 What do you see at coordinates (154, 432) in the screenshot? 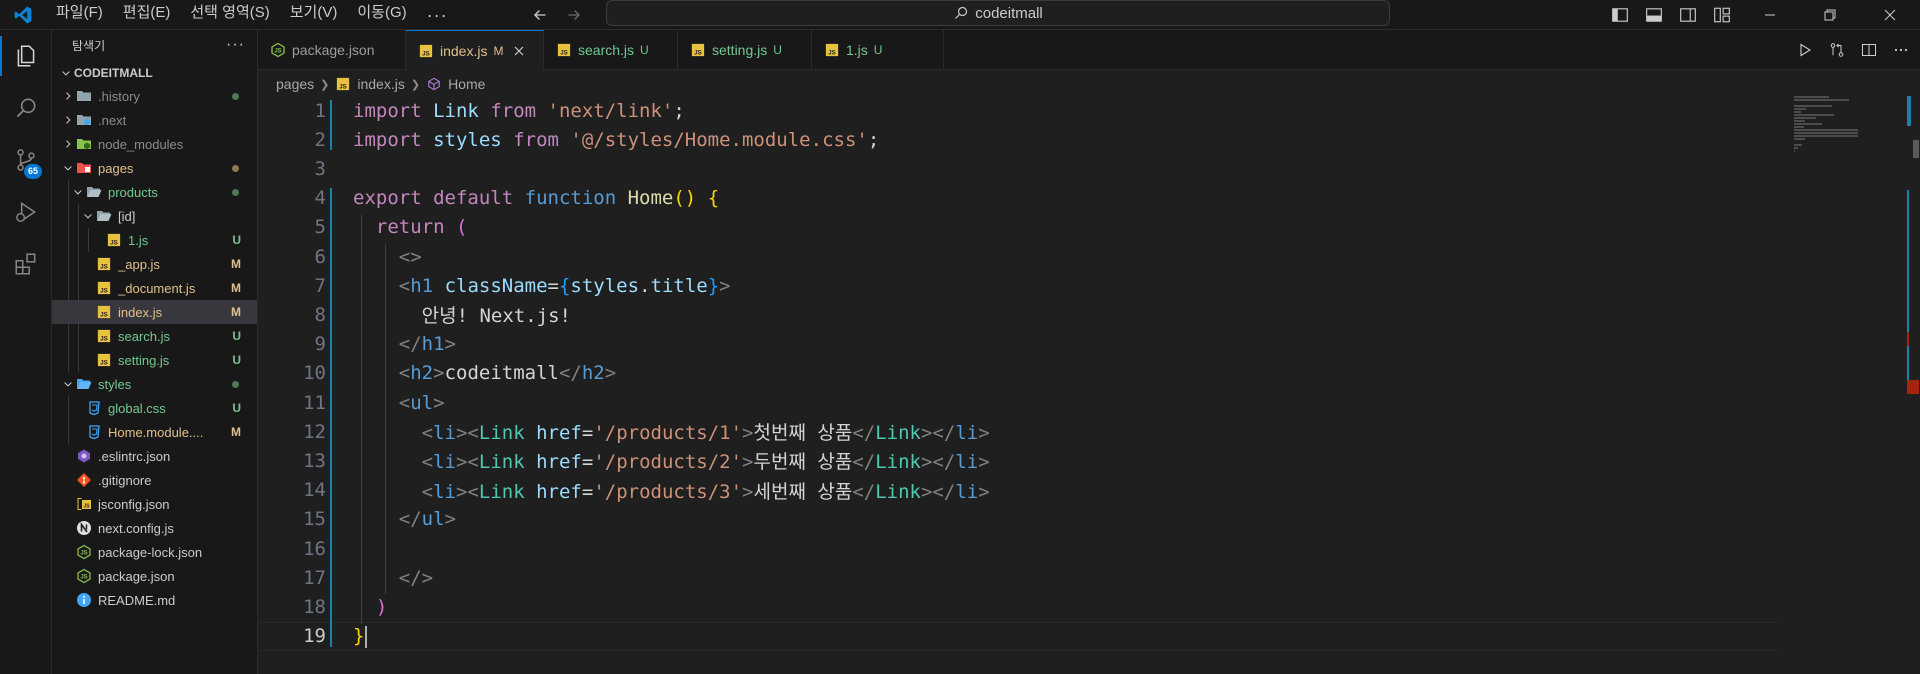
I see `file-tree-item: Home.module.... M` at bounding box center [154, 432].